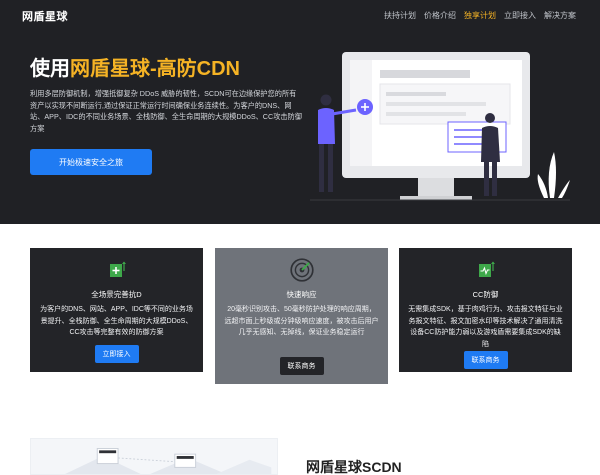 This screenshot has width=600, height=475. I want to click on feature-title: 全场景完善抗D, so click(116, 294).